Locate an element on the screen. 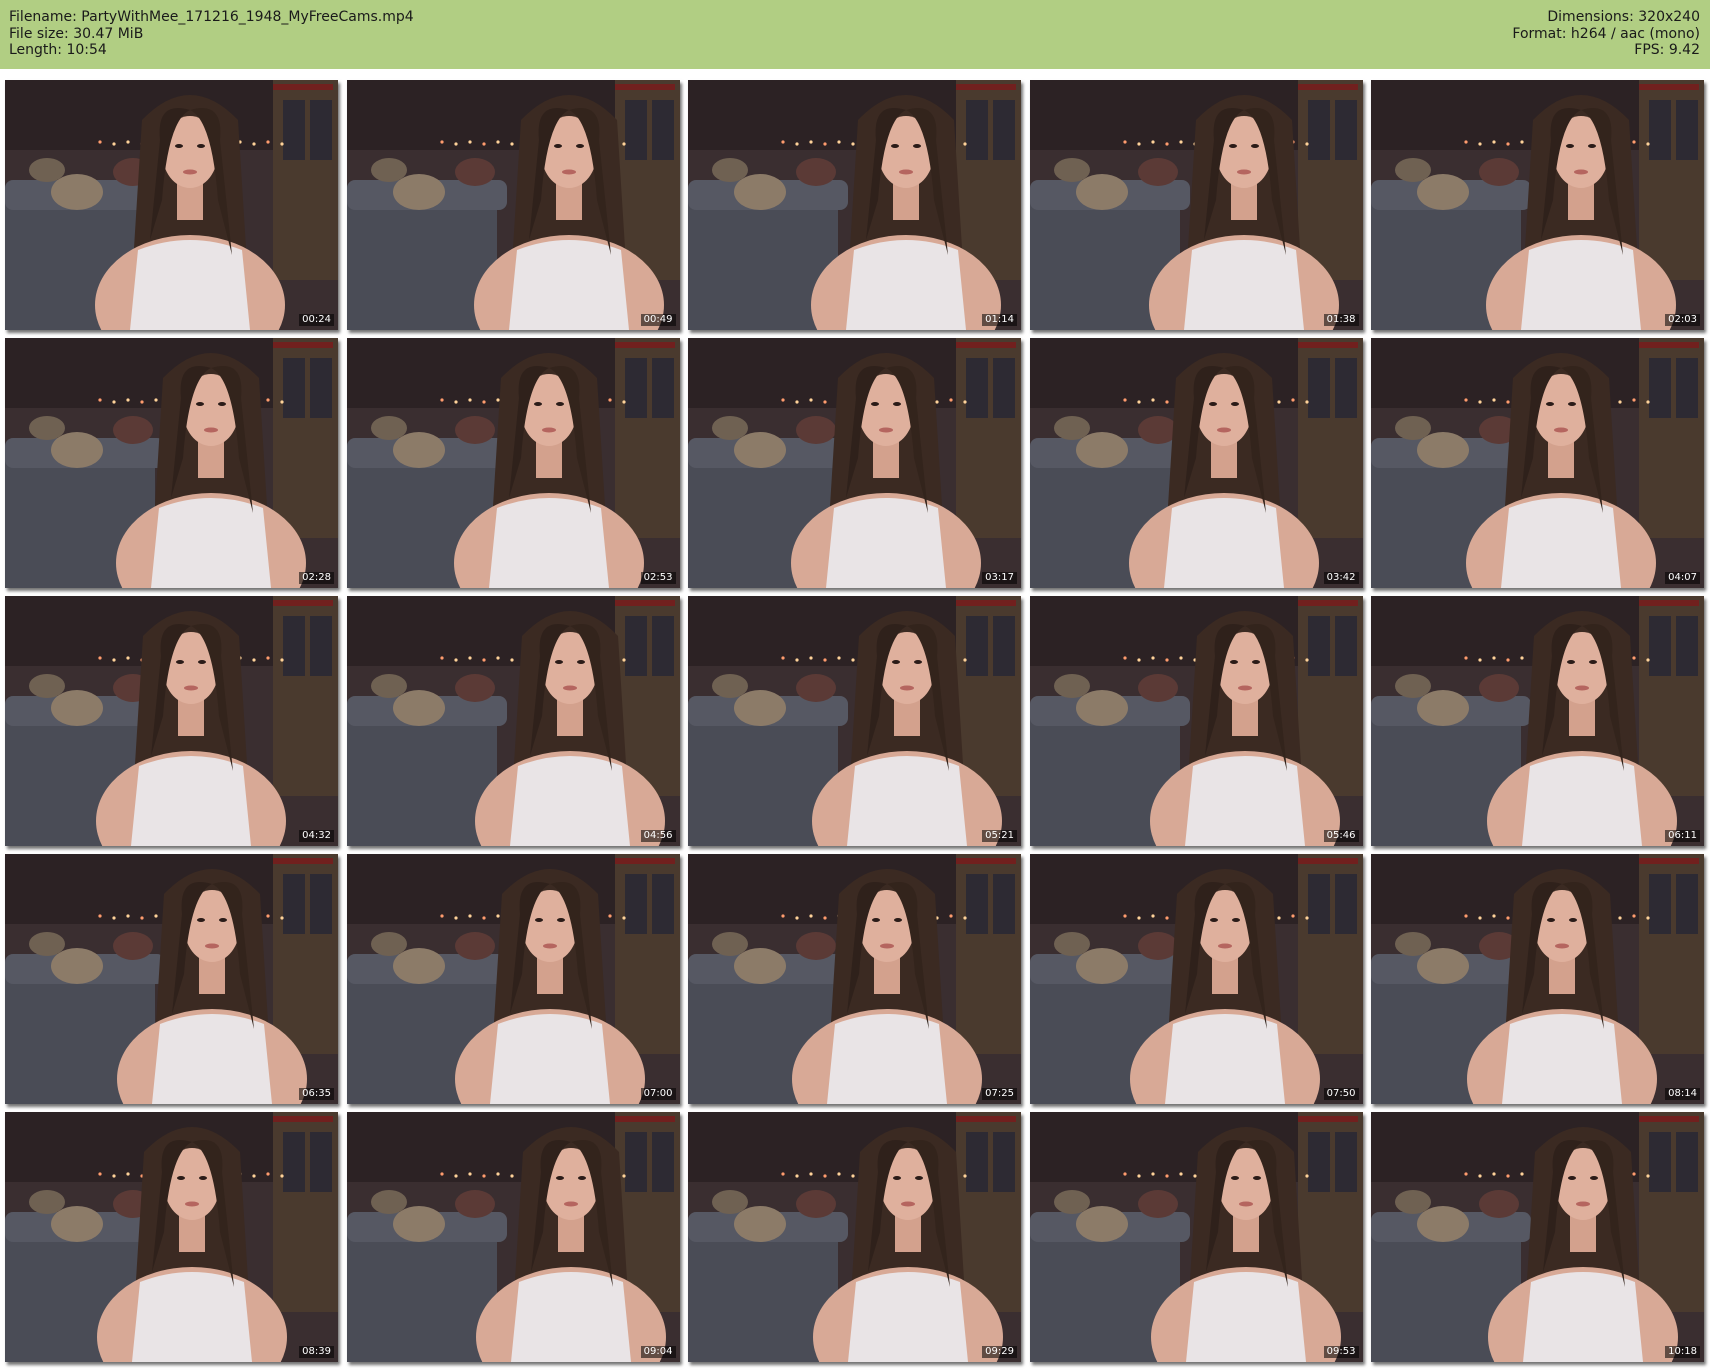  thumbnail-timestamp: 02:03 is located at coordinates (1682, 320).